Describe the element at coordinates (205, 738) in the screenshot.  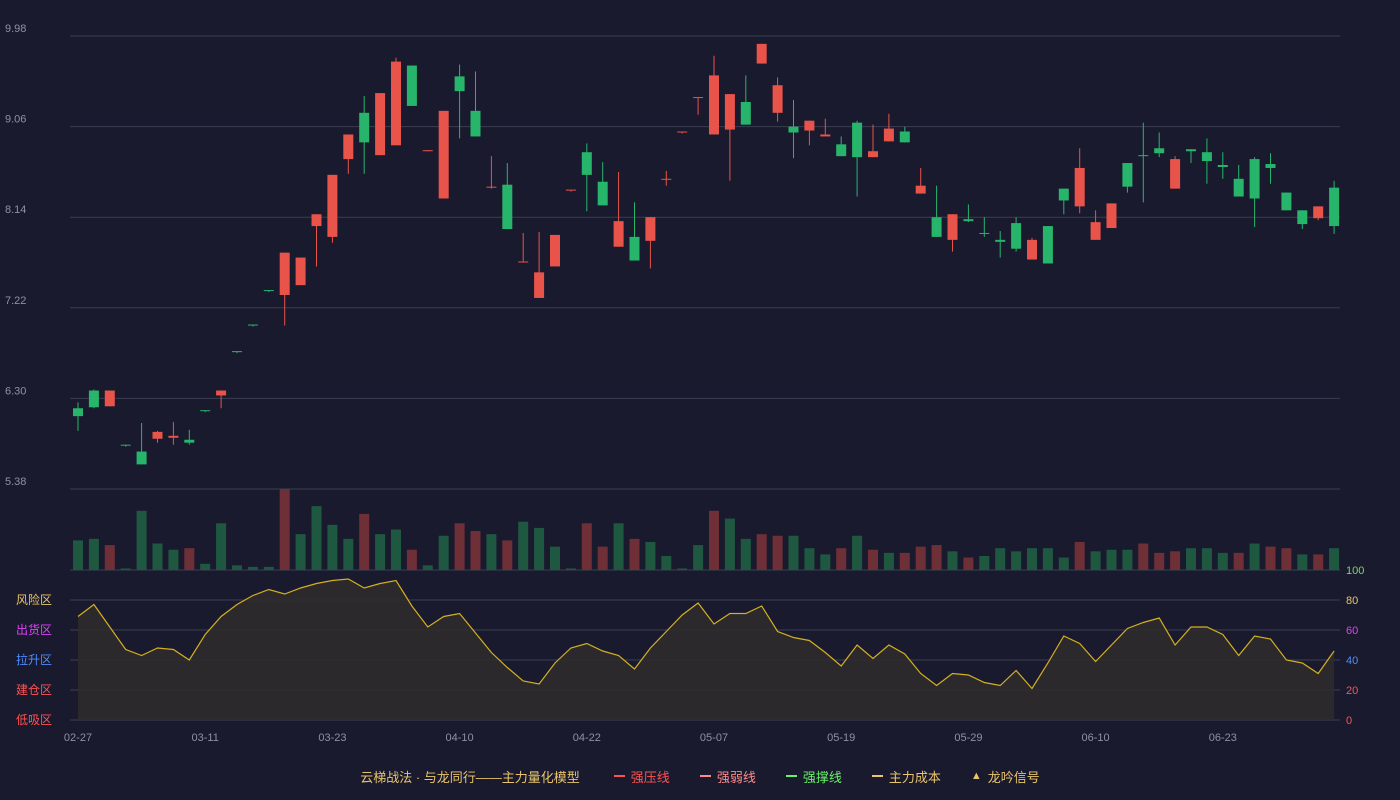
I see `x-tick-label: 03-11` at that location.